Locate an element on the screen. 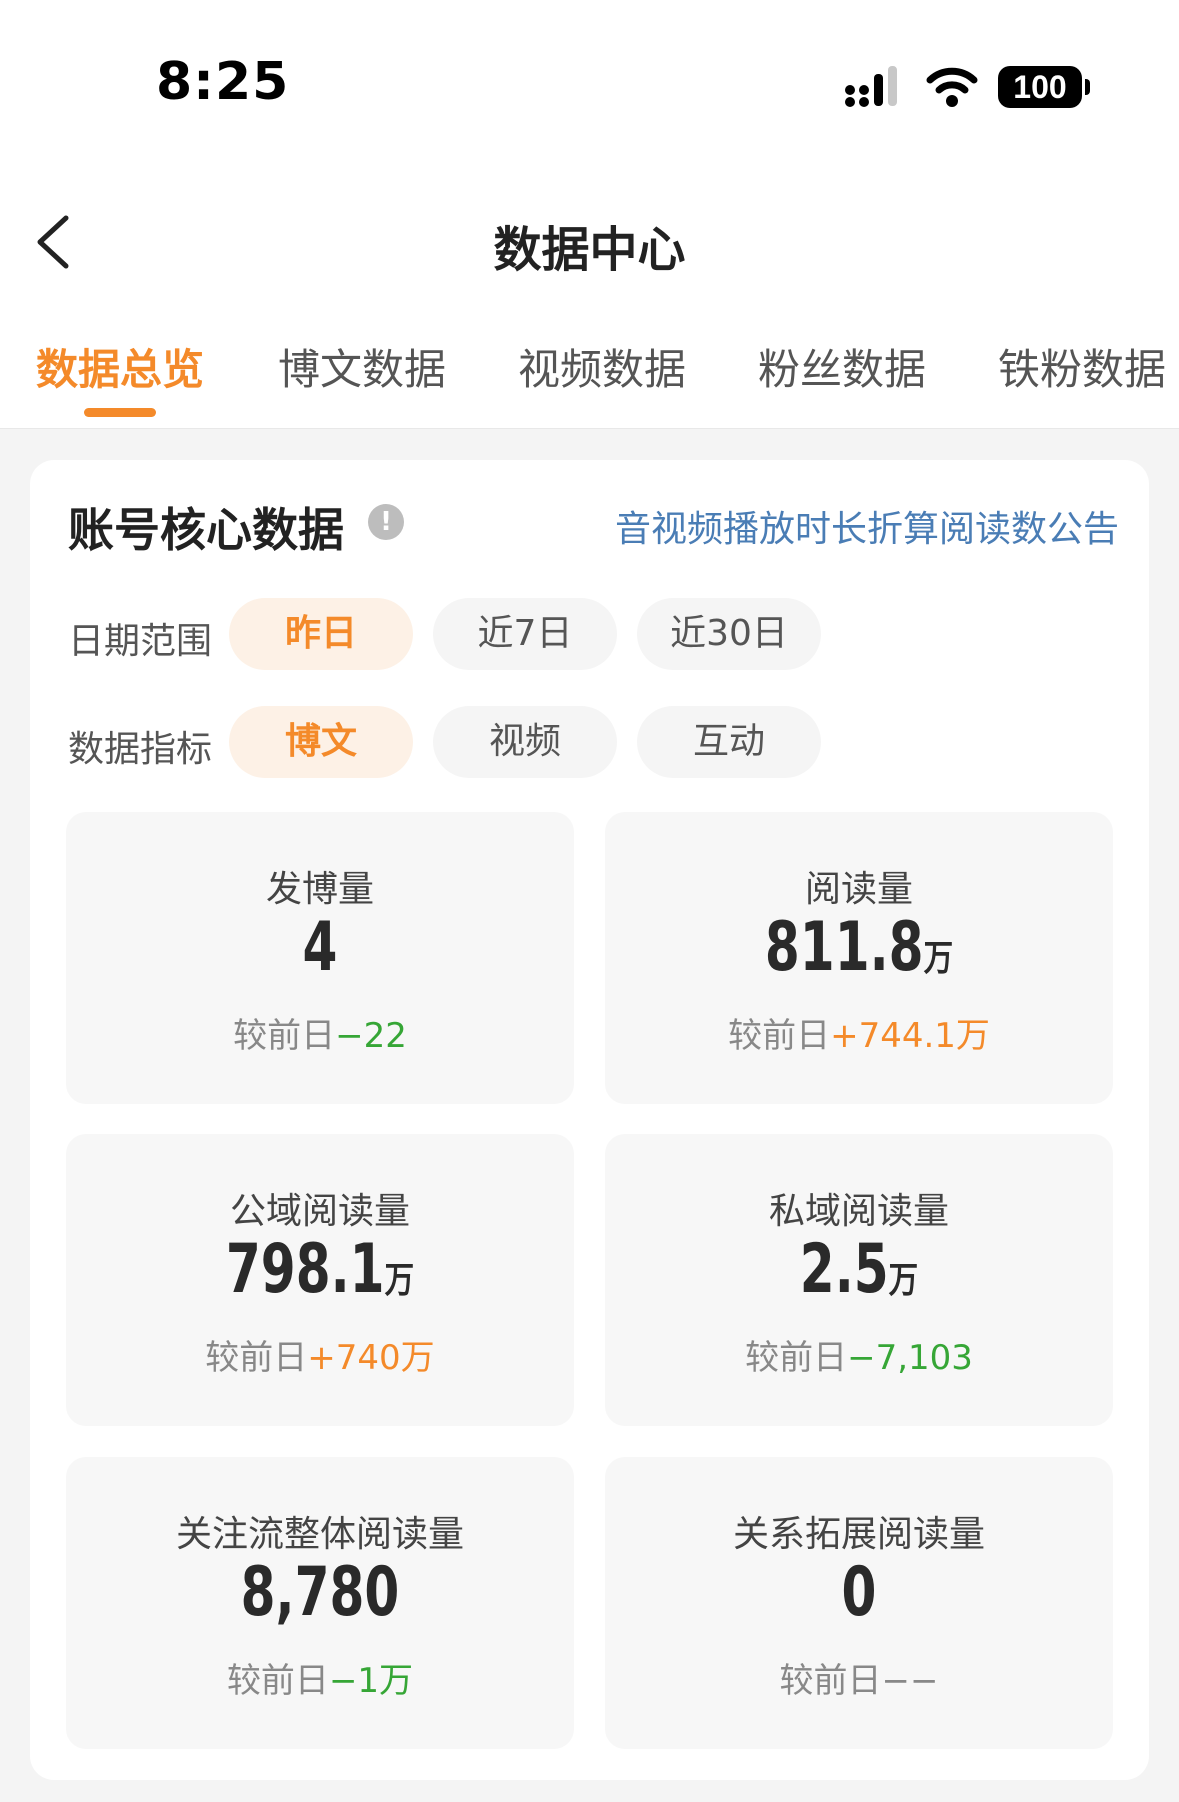 The image size is (1179, 1802). battery-icon: 100 is located at coordinates (1044, 87).